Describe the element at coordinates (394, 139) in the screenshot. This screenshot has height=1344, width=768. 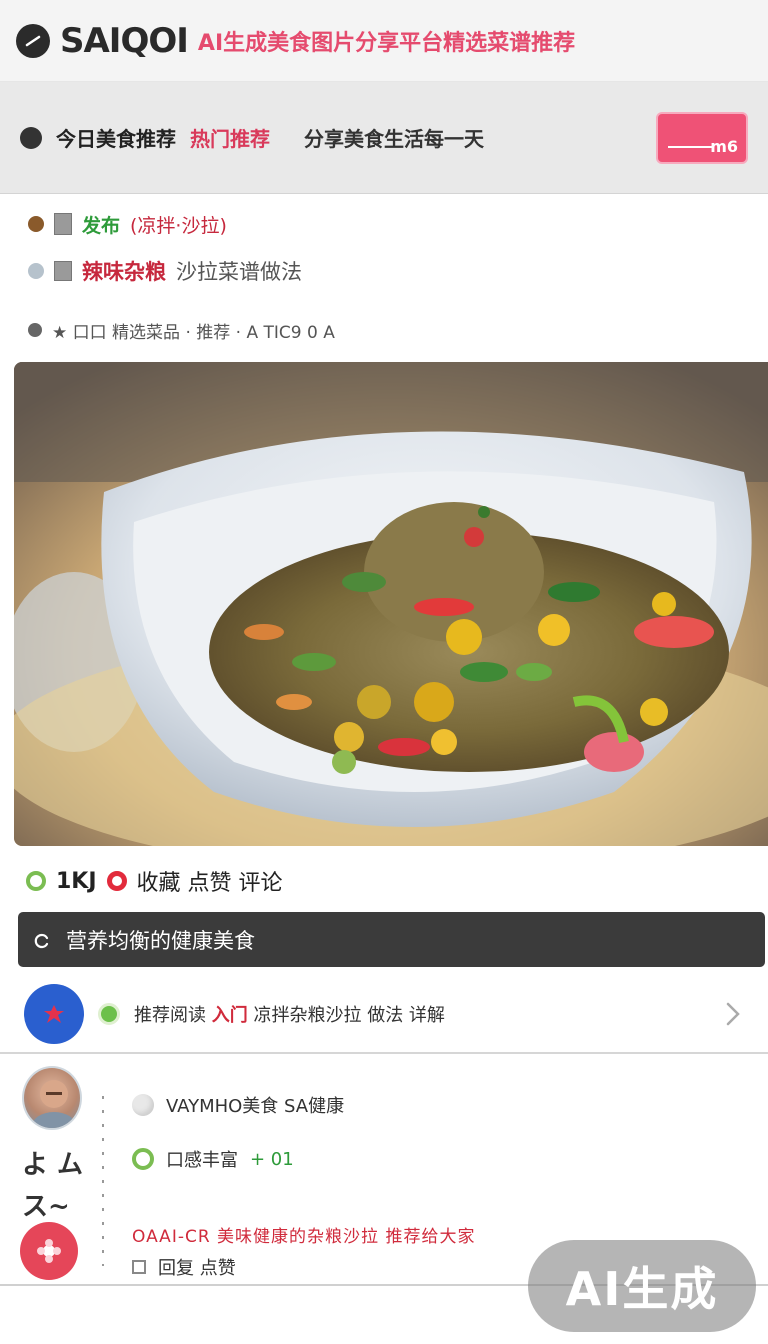
I see `sub-header-caption: 分享美食生活每一天` at that location.